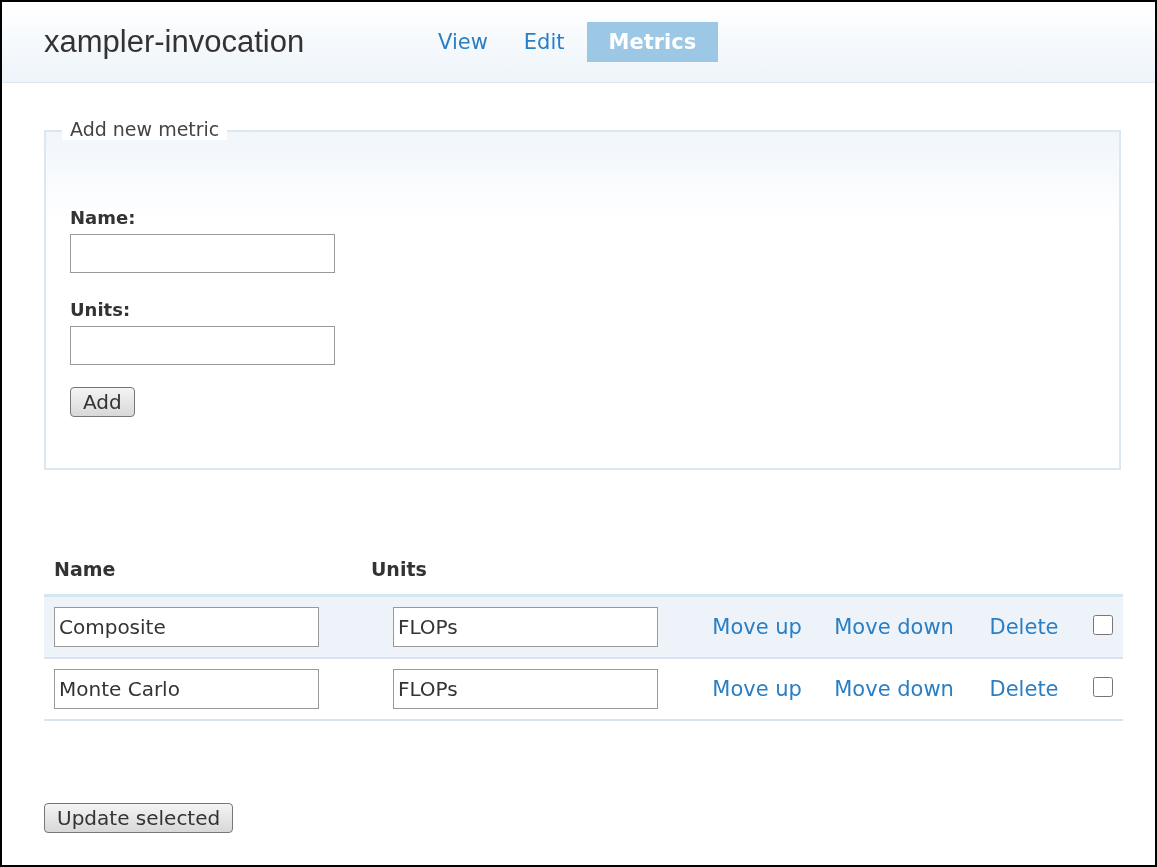  What do you see at coordinates (145, 129) in the screenshot?
I see `panel-legend: Add new metric` at bounding box center [145, 129].